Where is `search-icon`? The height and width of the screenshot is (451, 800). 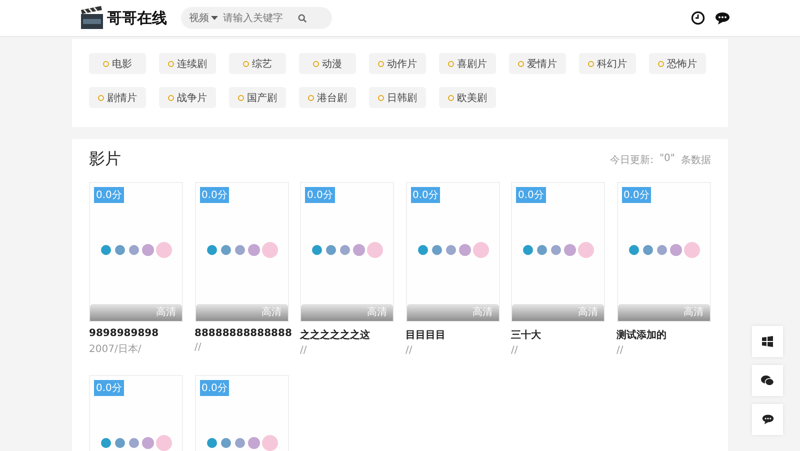
search-icon is located at coordinates (302, 18).